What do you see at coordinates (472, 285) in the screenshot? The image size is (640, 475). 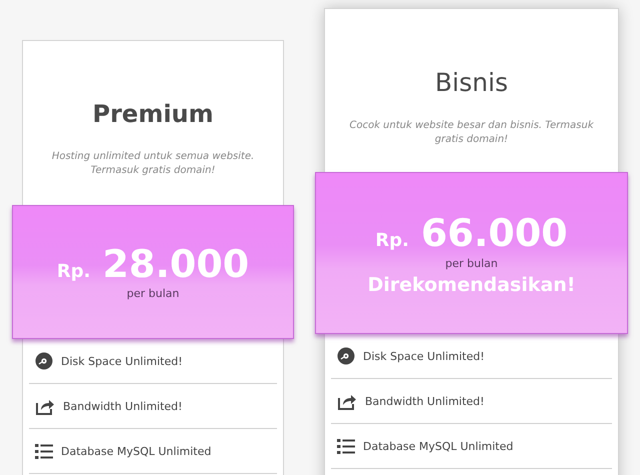 I see `recommended-label: Direkomendasikan!` at bounding box center [472, 285].